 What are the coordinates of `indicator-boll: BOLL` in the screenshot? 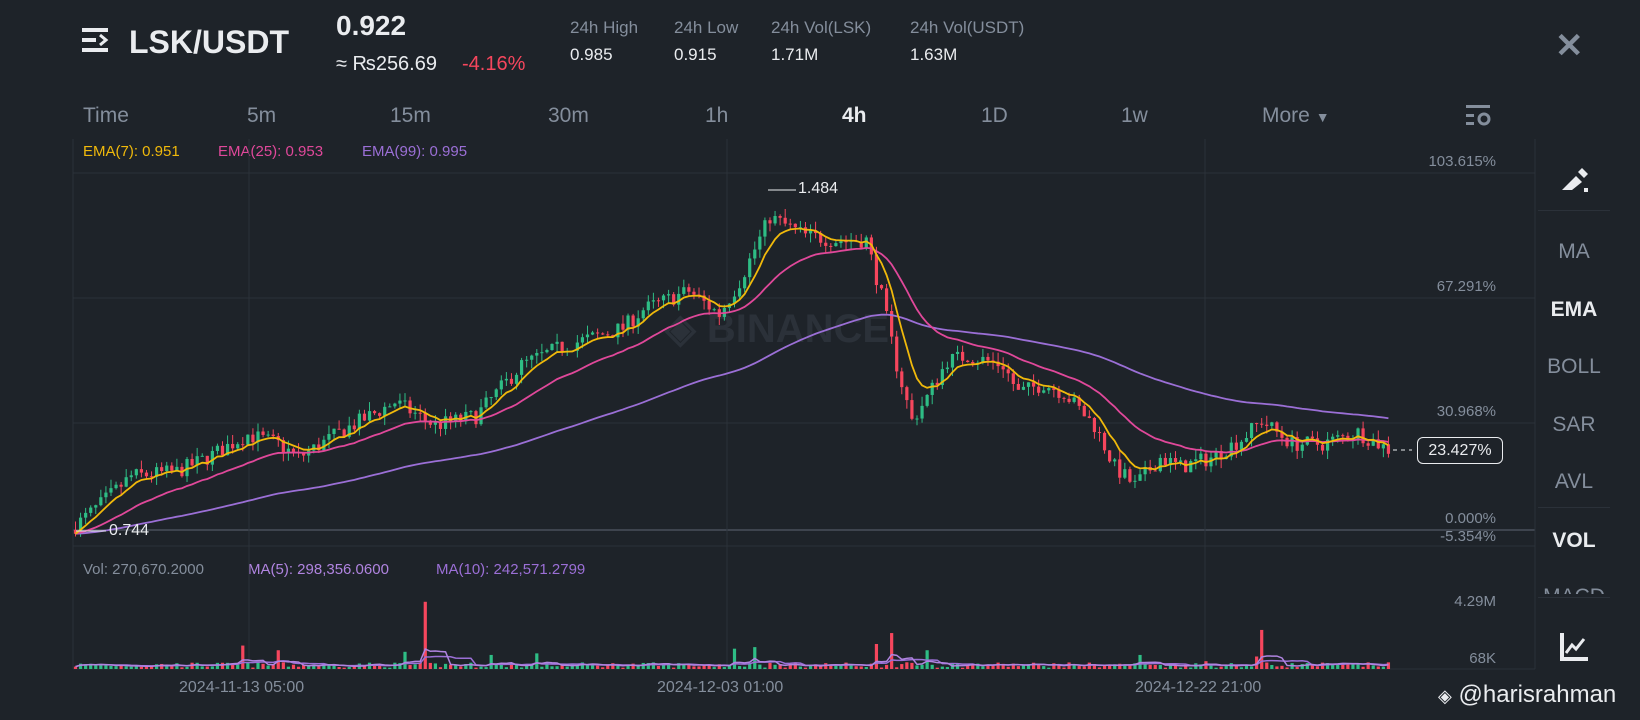 It's located at (1574, 367).